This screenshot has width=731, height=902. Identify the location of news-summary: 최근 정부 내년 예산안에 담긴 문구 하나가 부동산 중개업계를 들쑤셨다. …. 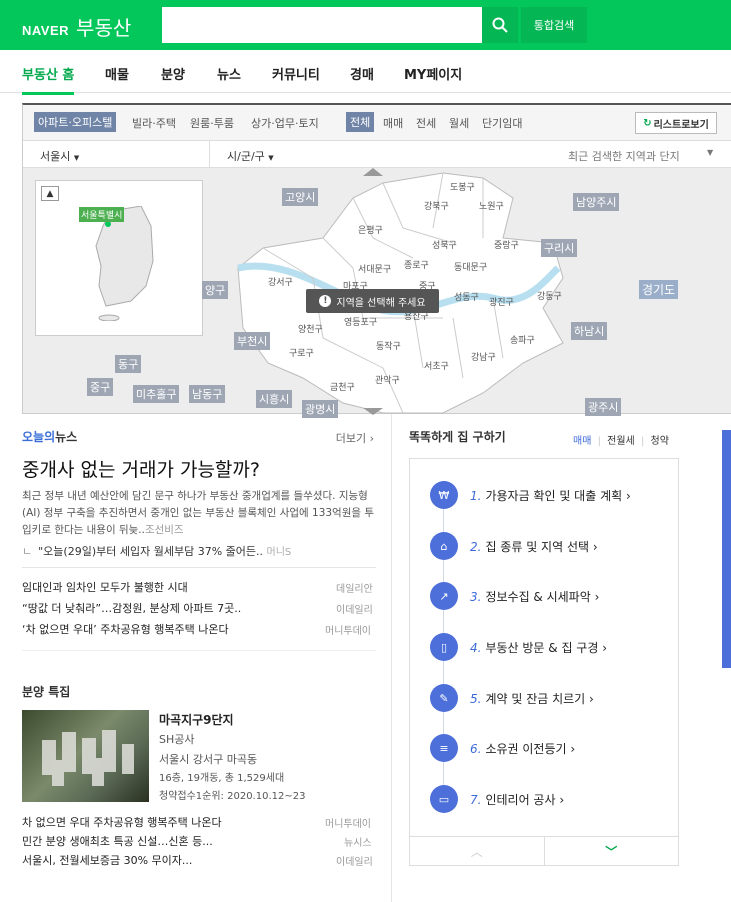
(199, 513).